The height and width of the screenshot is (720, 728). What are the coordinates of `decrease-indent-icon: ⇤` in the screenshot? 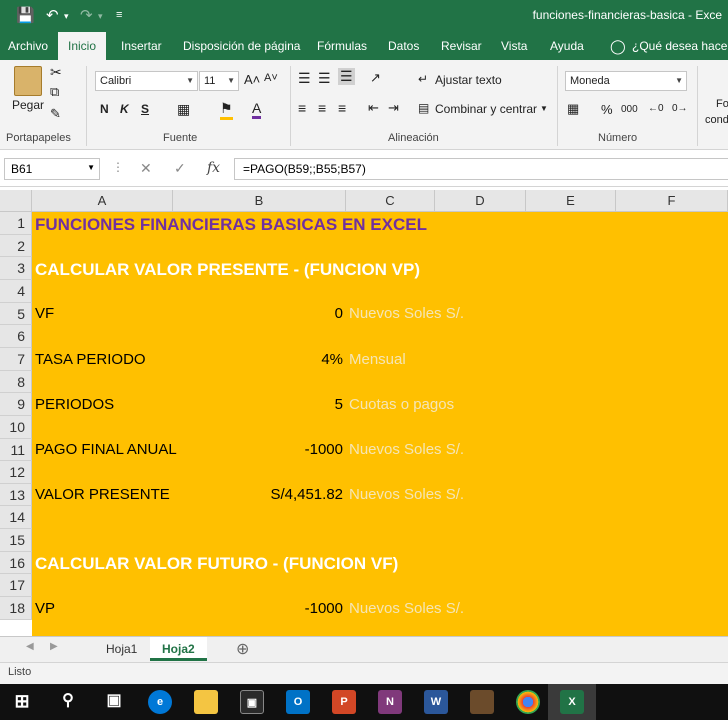 It's located at (373, 108).